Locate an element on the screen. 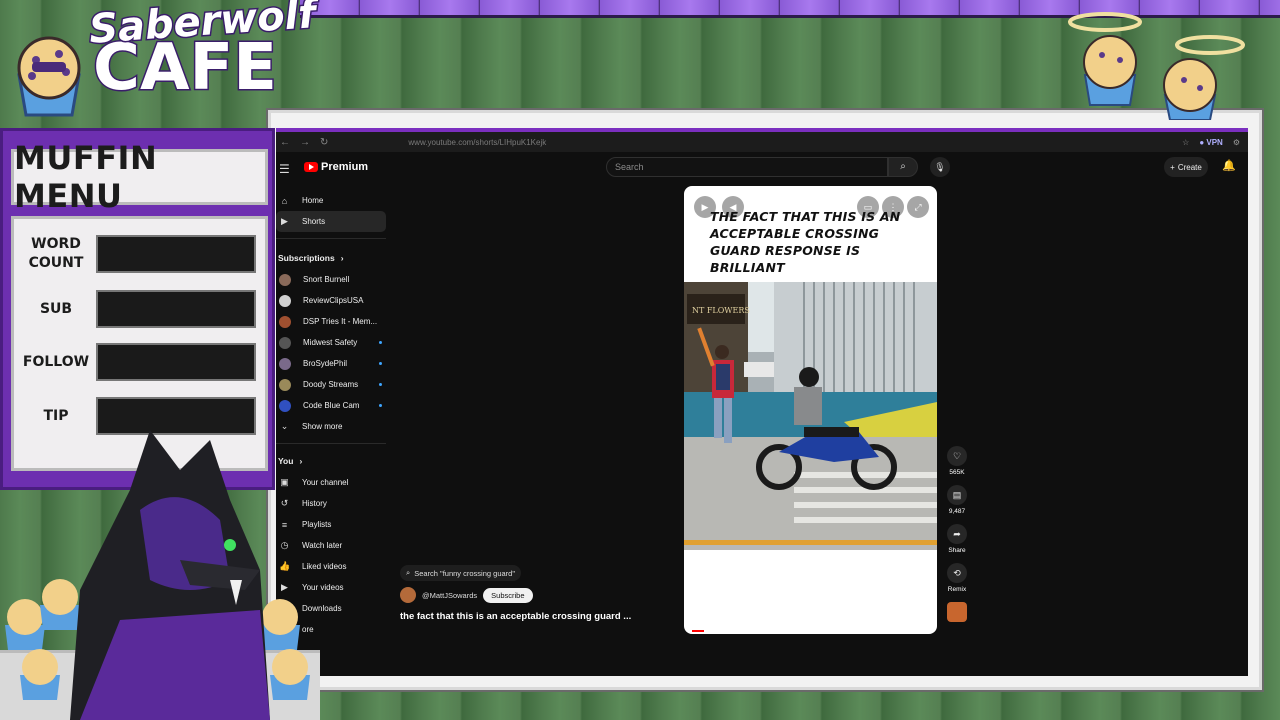 The width and height of the screenshot is (1280, 720). short-actions: ♡ 565K ▤ 9,487 ➦ Share ⟲ Remix is located at coordinates (957, 534).